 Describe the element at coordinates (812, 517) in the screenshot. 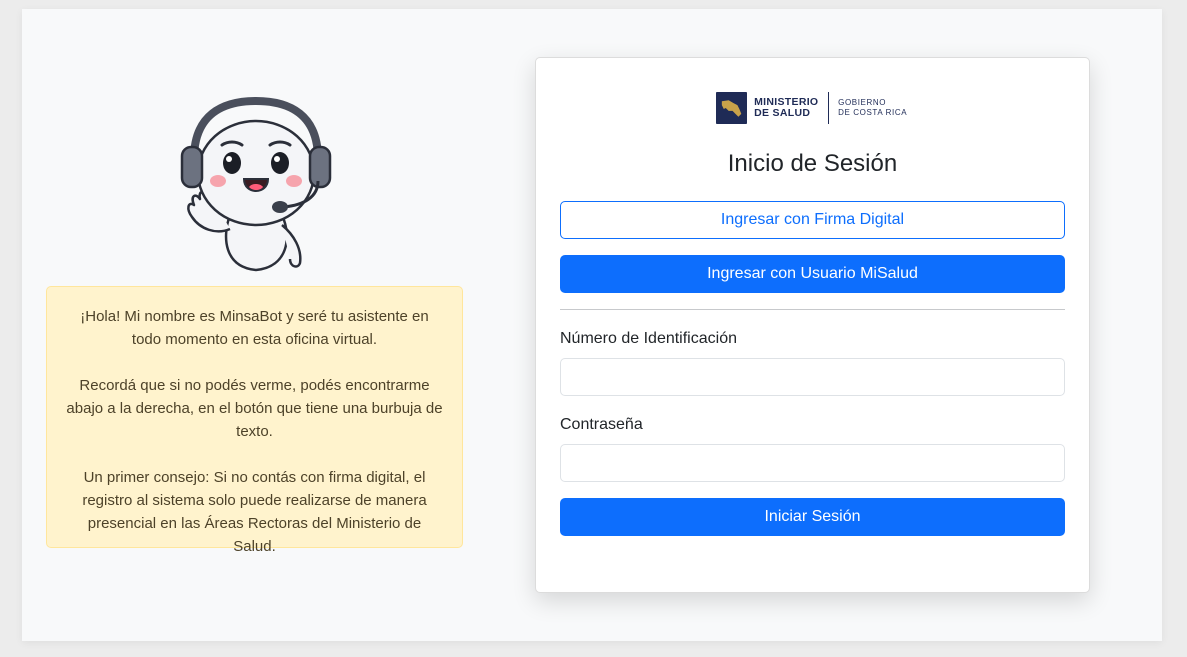

I see `login-submit-button: Iniciar Sesión` at that location.